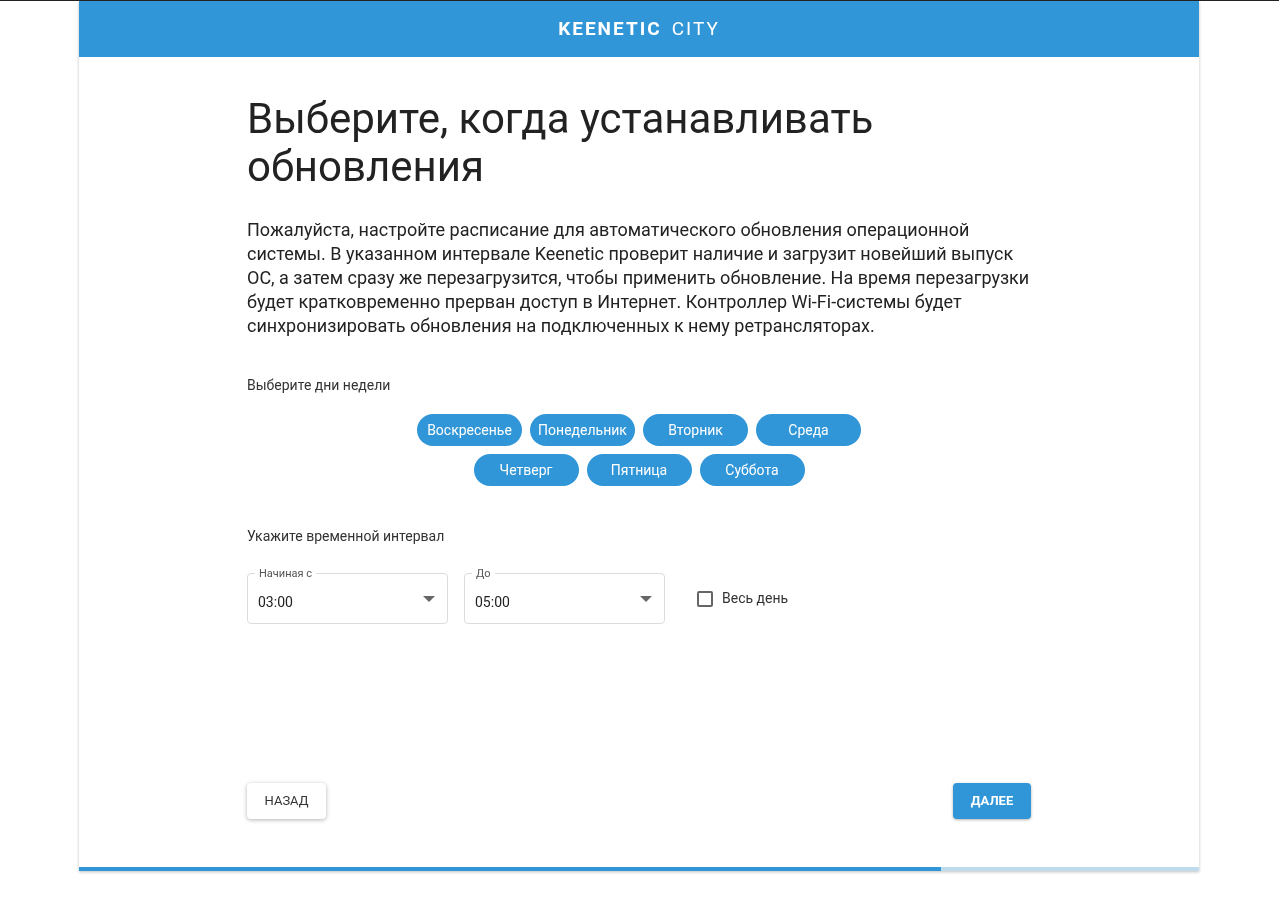 The width and height of the screenshot is (1279, 914). What do you see at coordinates (695, 28) in the screenshot?
I see `model-name: CITY` at bounding box center [695, 28].